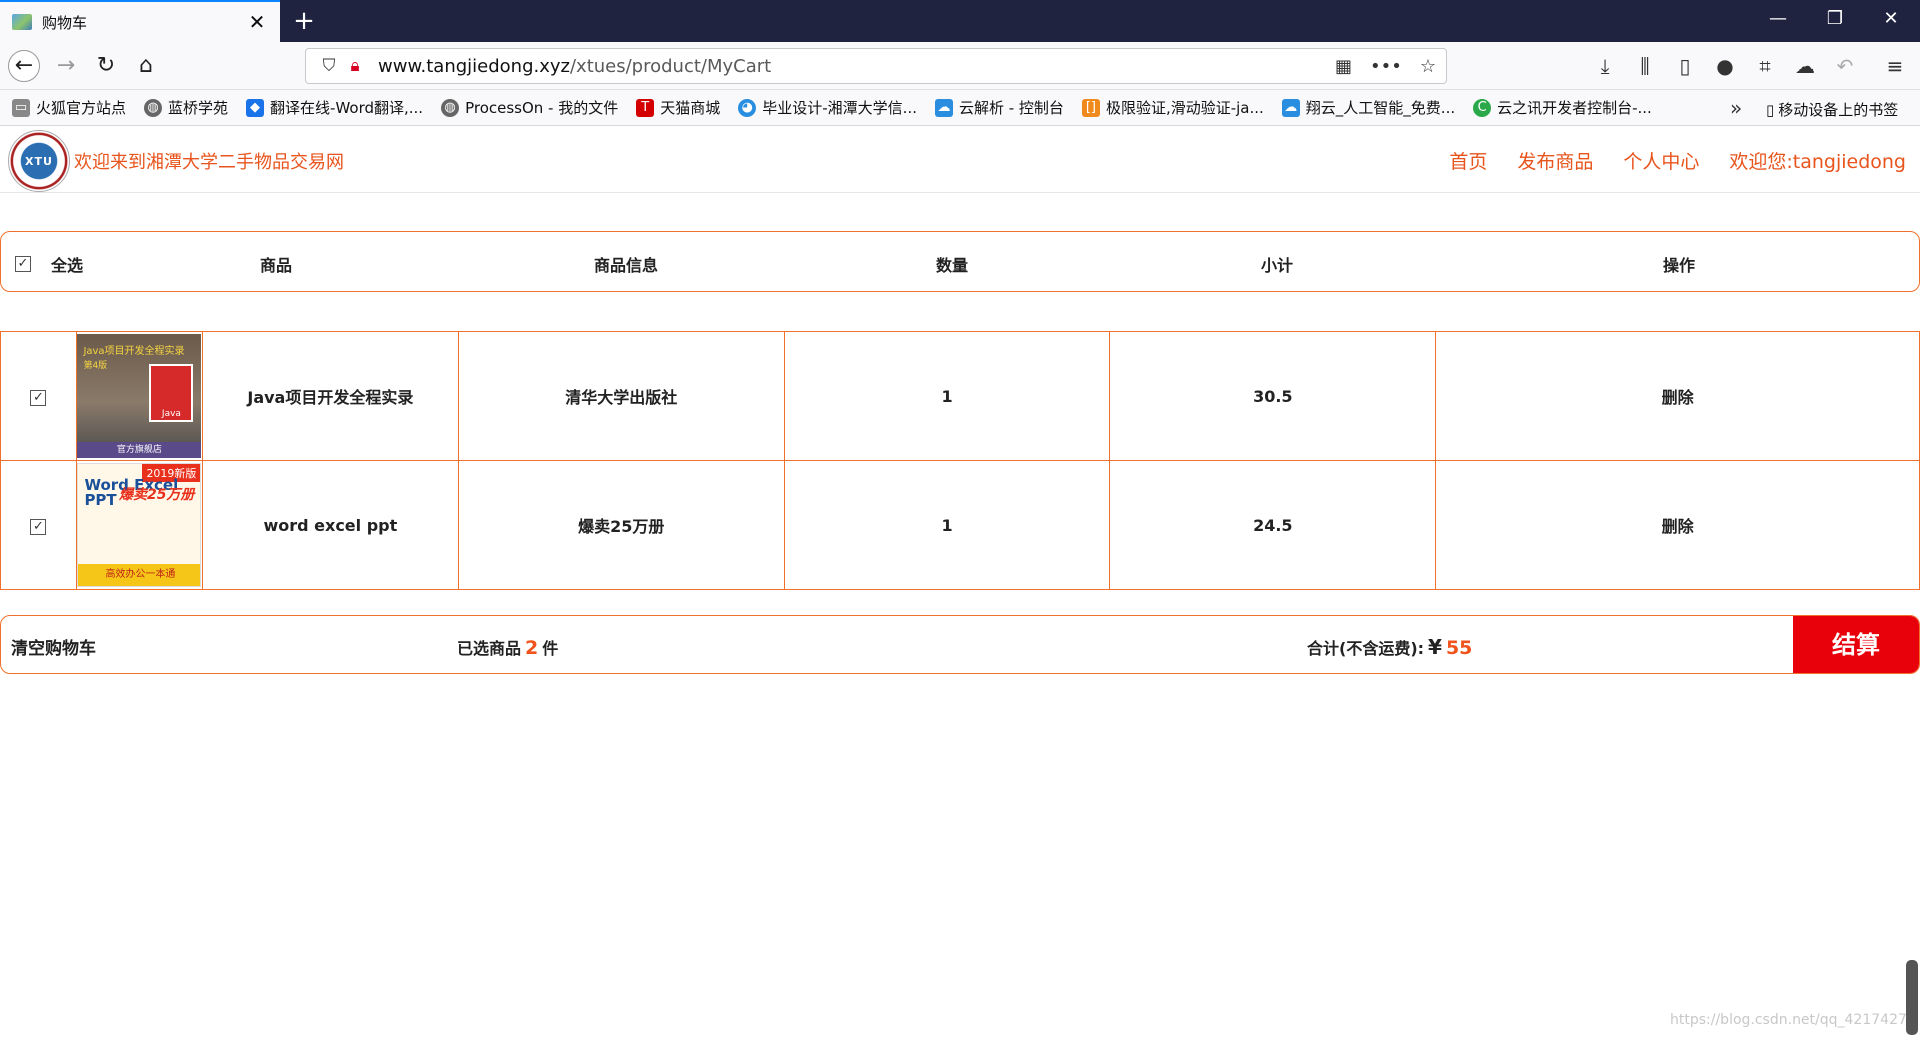 This screenshot has width=1920, height=1042. Describe the element at coordinates (1555, 160) in the screenshot. I see `nav-publish-link: 发布商品` at that location.